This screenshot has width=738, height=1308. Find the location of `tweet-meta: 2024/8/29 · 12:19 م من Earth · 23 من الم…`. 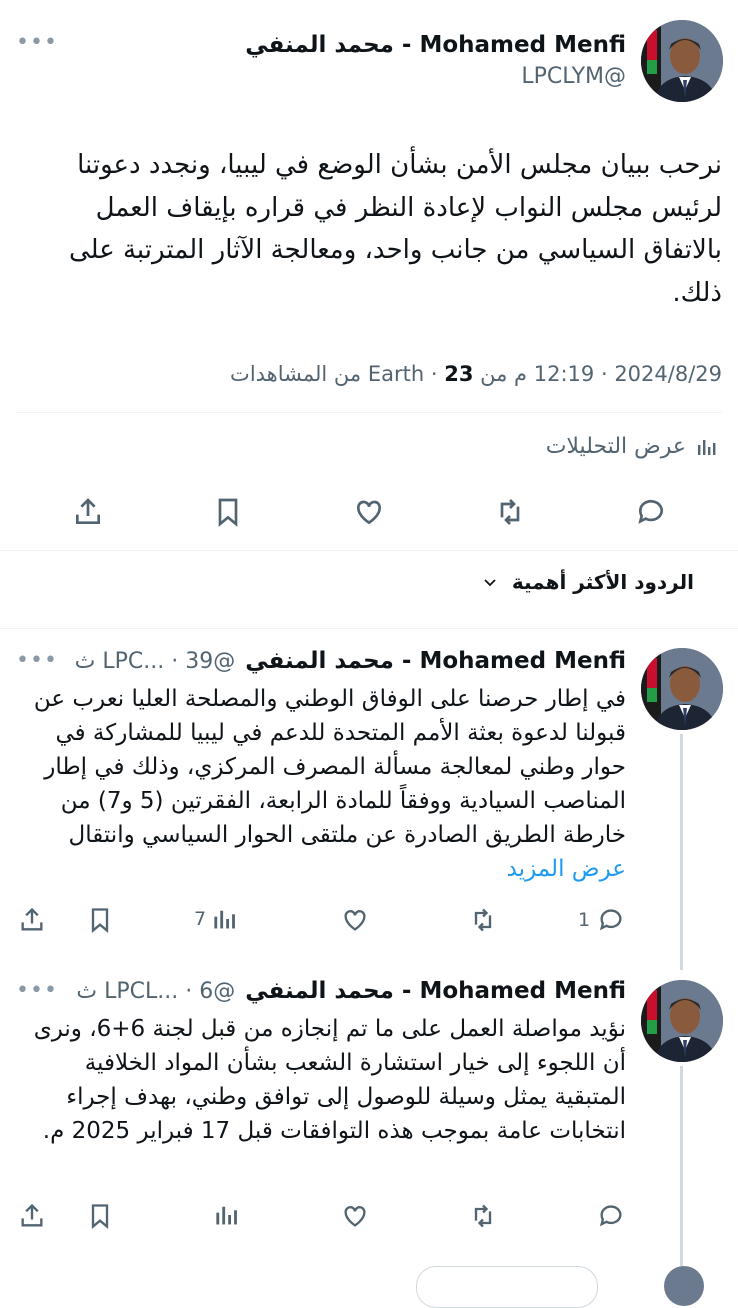

tweet-meta: 2024/8/29 · 12:19 م من Earth · 23 من الم… is located at coordinates (476, 374).